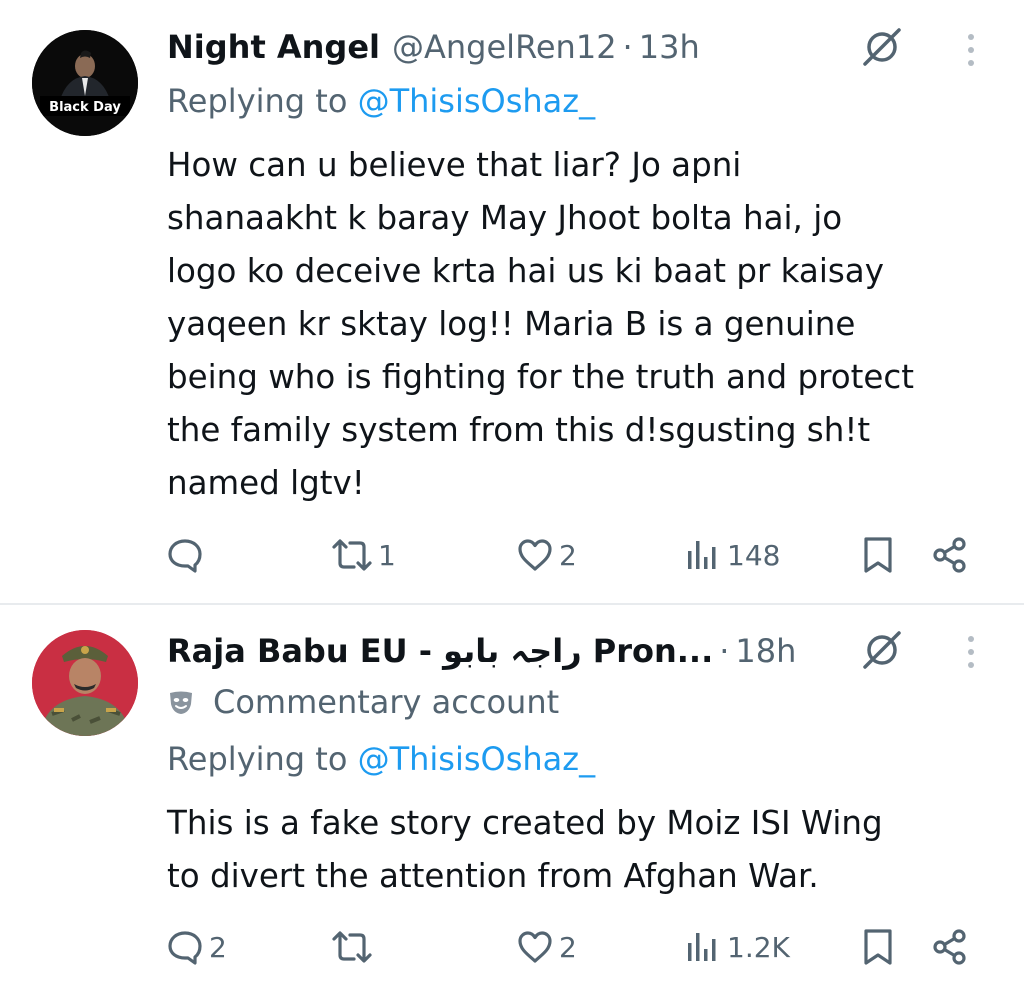 The width and height of the screenshot is (1024, 981). What do you see at coordinates (387, 555) in the screenshot?
I see `repost-count: 1` at bounding box center [387, 555].